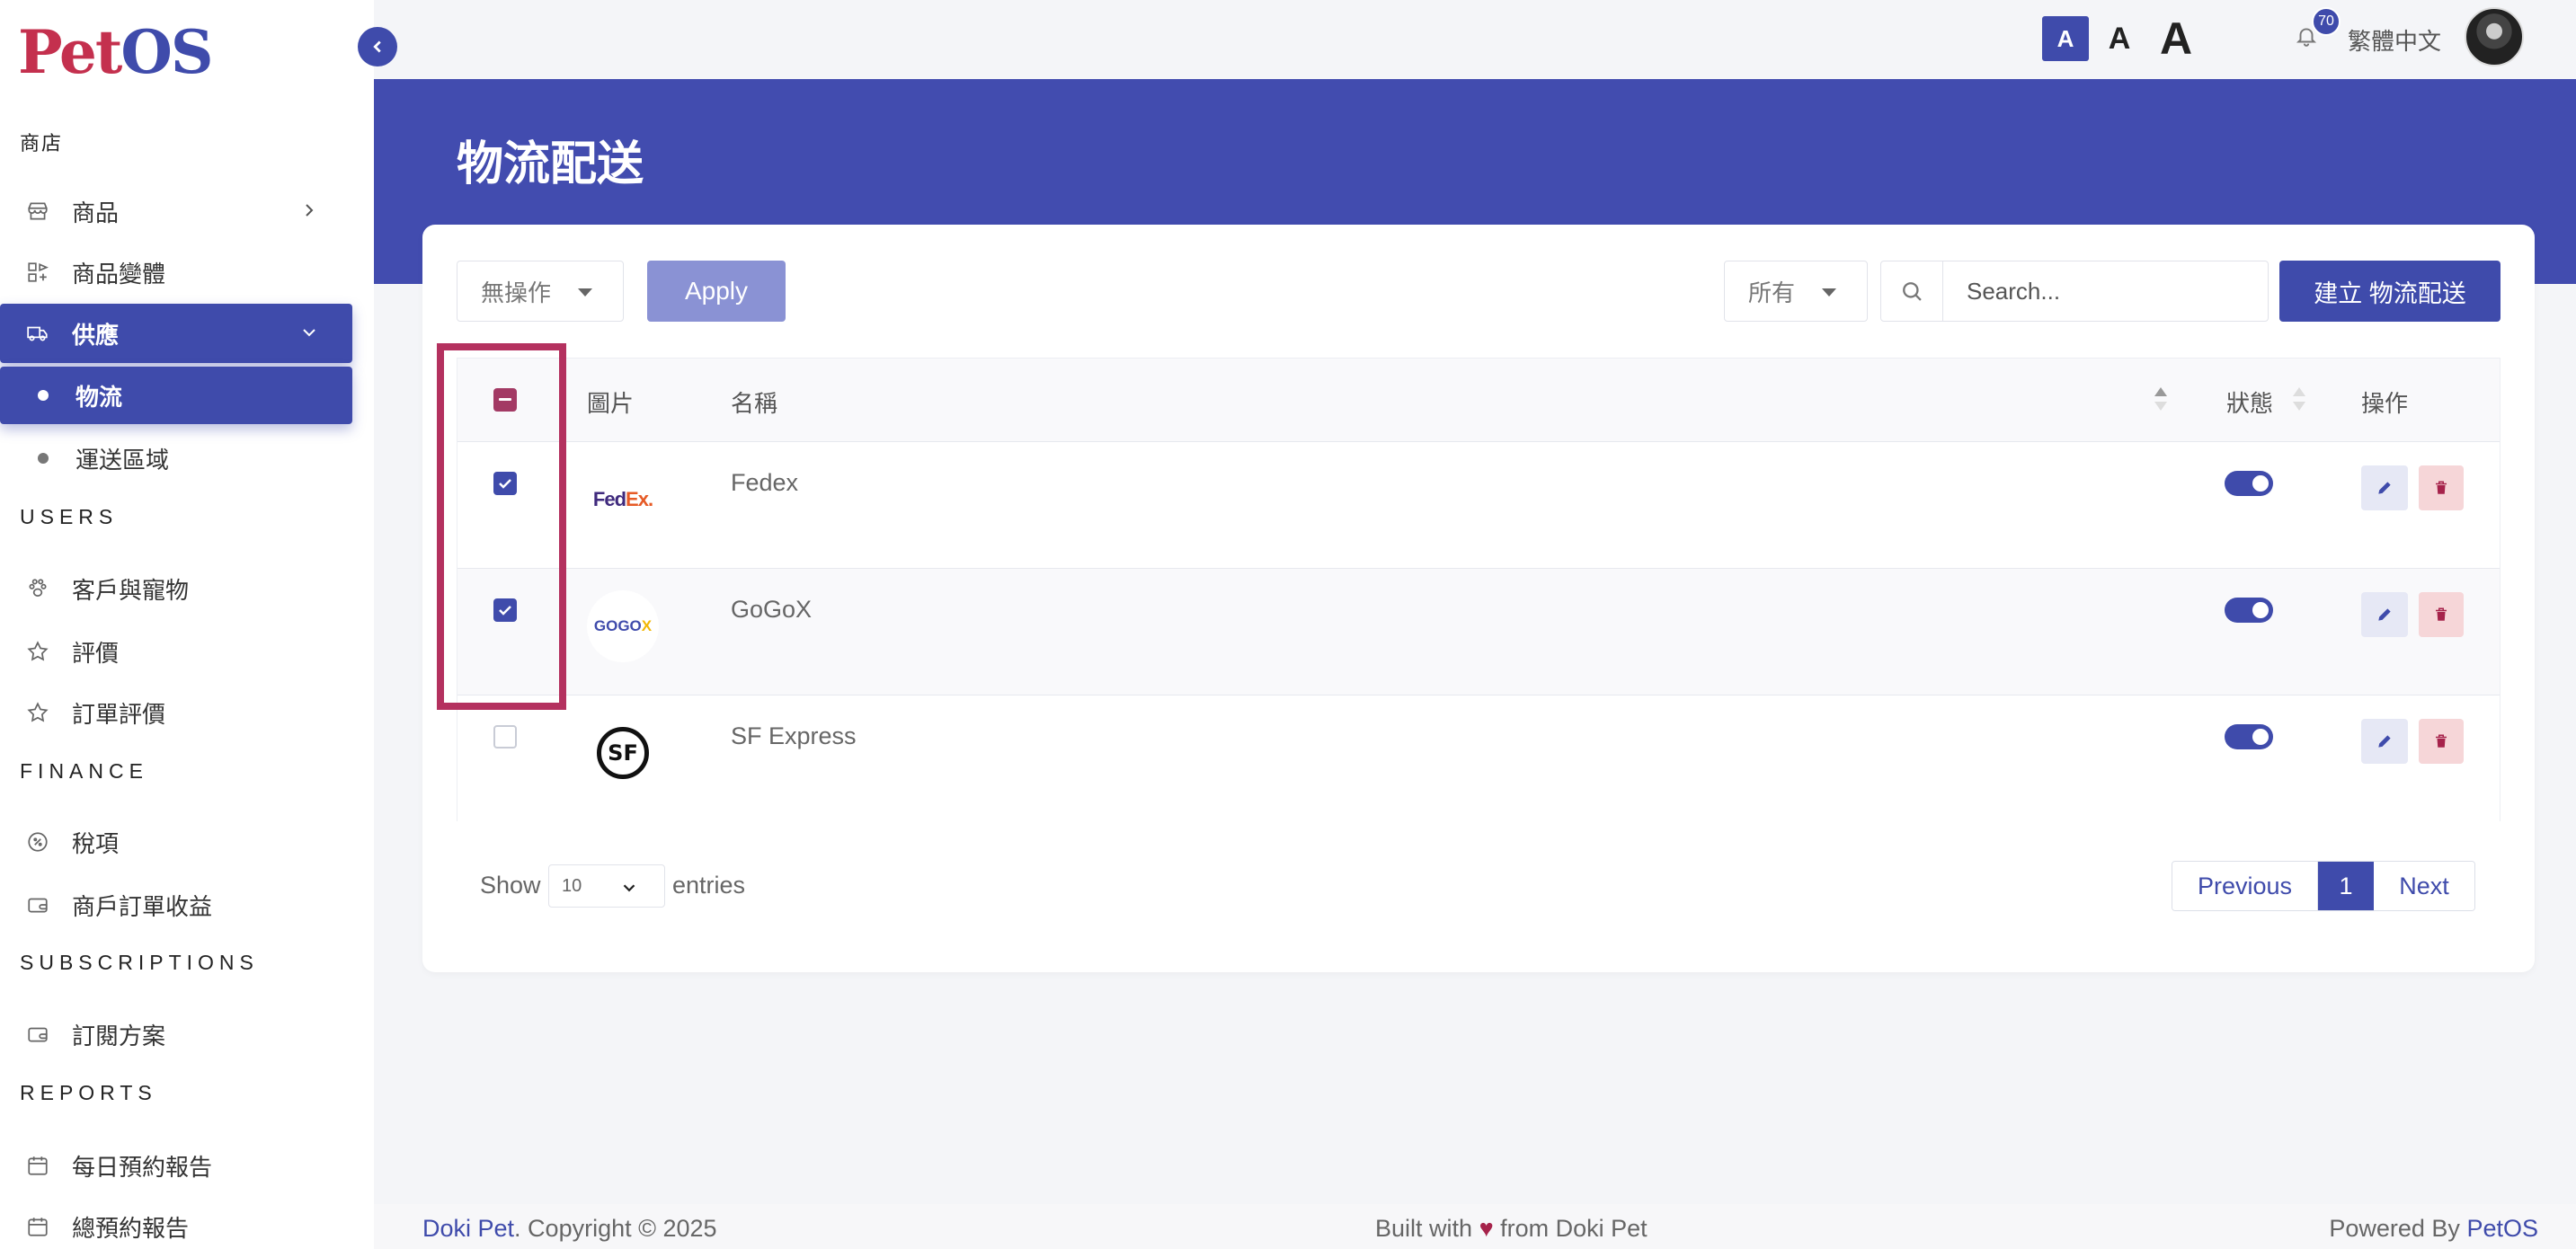 The height and width of the screenshot is (1249, 2576). Describe the element at coordinates (176, 211) in the screenshot. I see `sidebar-item-products: 商品` at that location.